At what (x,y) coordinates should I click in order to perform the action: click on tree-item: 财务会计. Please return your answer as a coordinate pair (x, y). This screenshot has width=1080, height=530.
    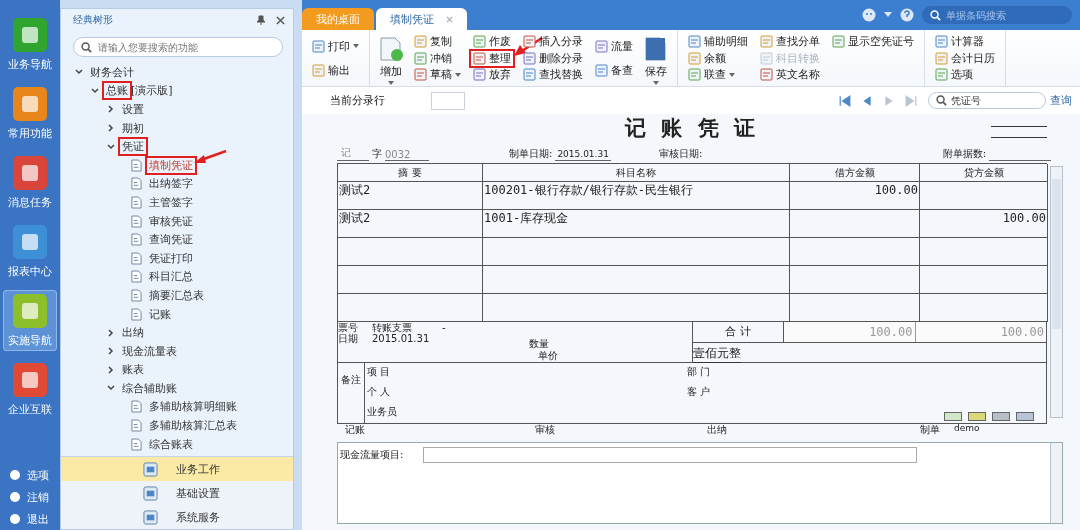
    Looking at the image, I should click on (112, 72).